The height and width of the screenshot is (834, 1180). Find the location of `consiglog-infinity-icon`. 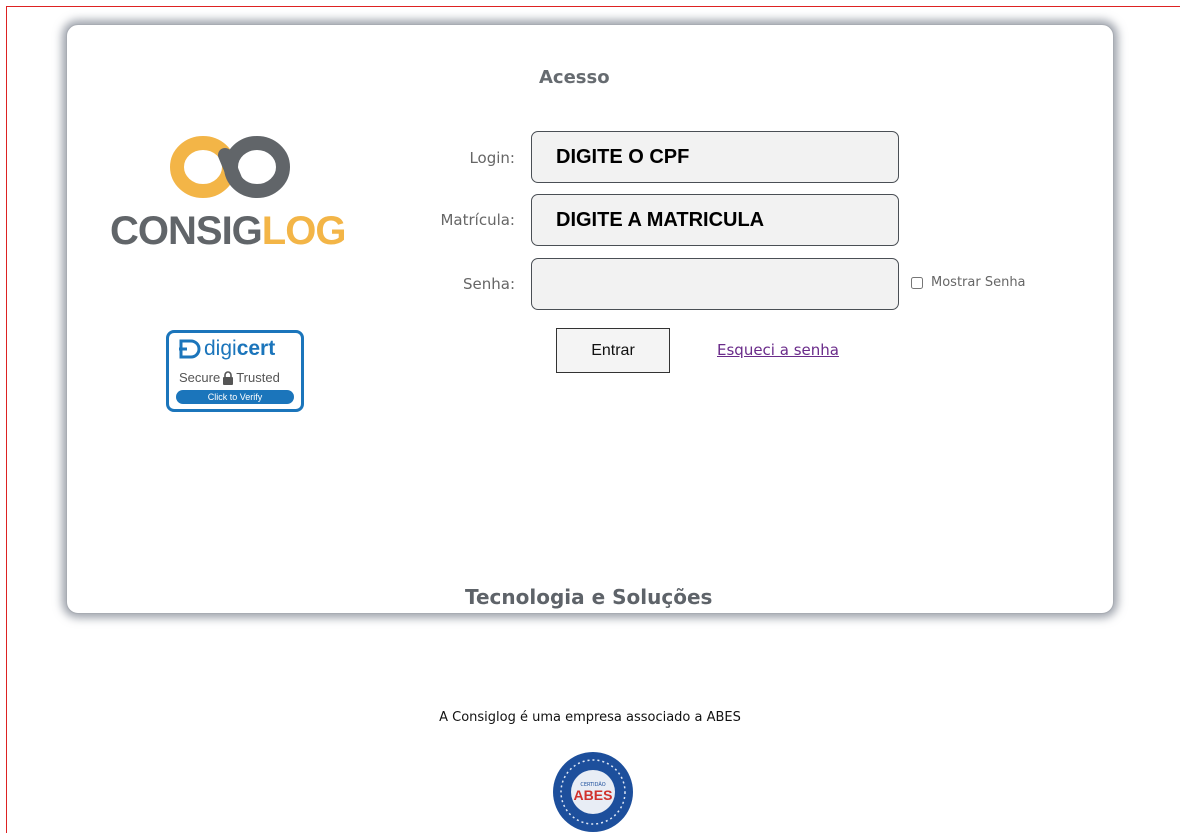

consiglog-infinity-icon is located at coordinates (230, 167).